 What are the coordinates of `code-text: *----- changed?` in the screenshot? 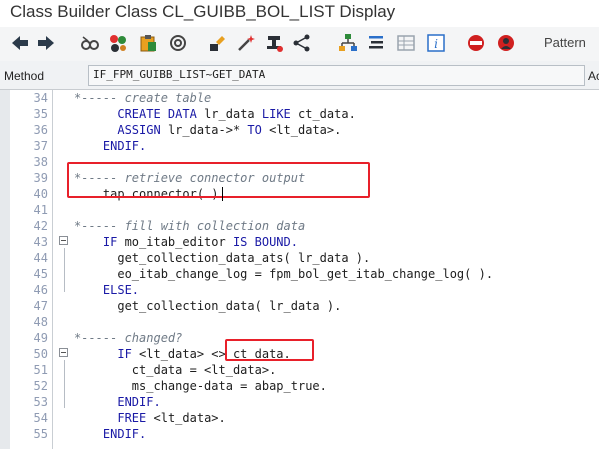 It's located at (128, 338).